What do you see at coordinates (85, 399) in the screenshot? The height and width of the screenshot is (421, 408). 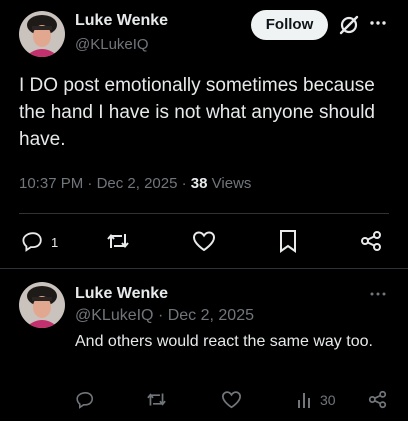 I see `reply-reply-icon` at bounding box center [85, 399].